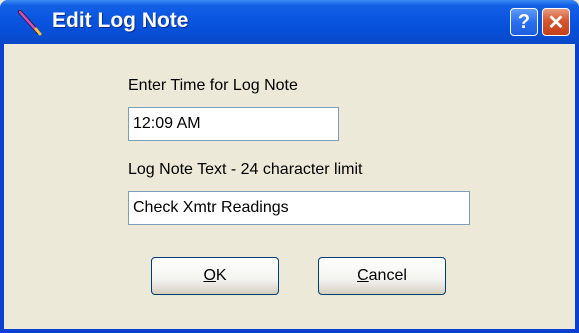 The image size is (579, 333). Describe the element at coordinates (363, 275) in the screenshot. I see `cancel-mnemonic: C` at that location.